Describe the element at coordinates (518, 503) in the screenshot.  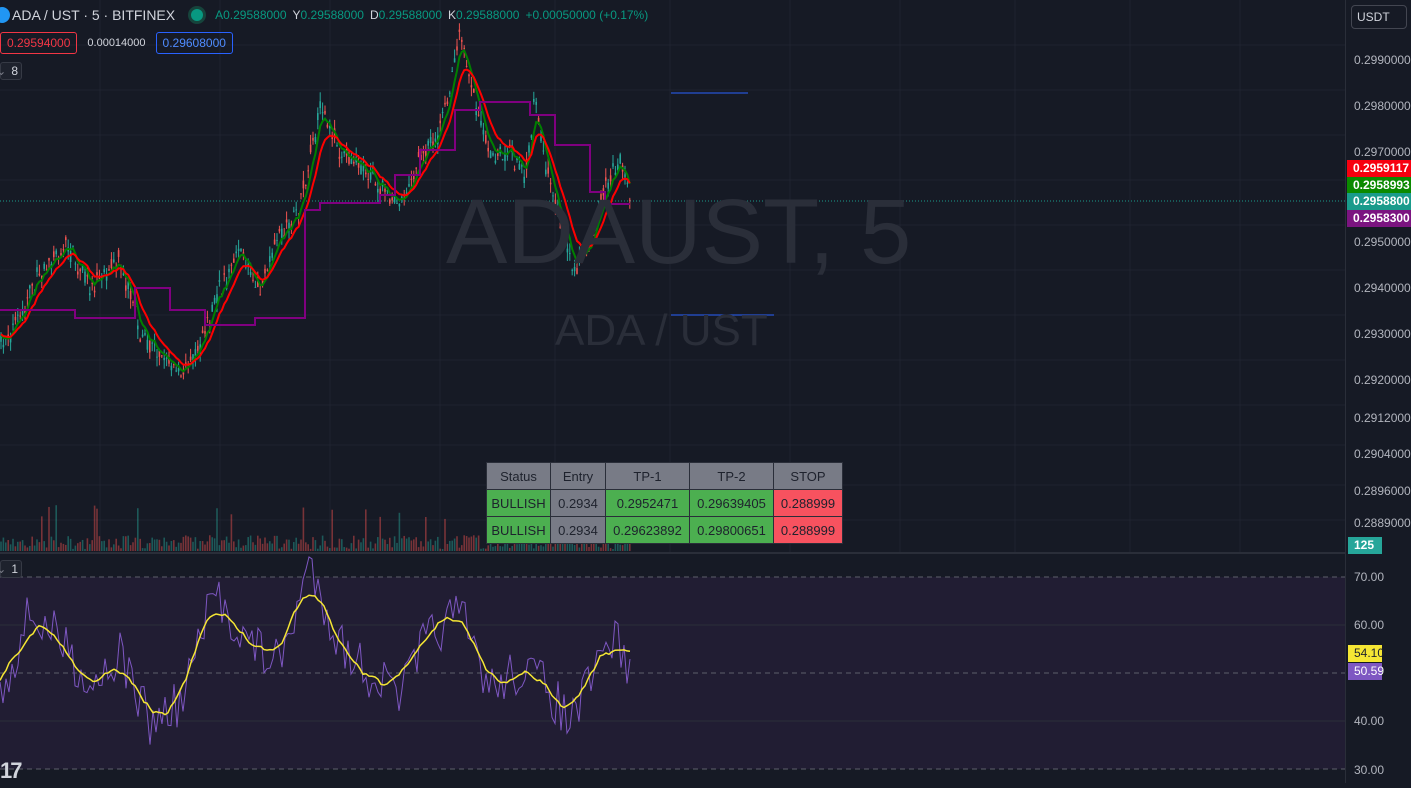
I see `status-cell: BULLISH` at that location.